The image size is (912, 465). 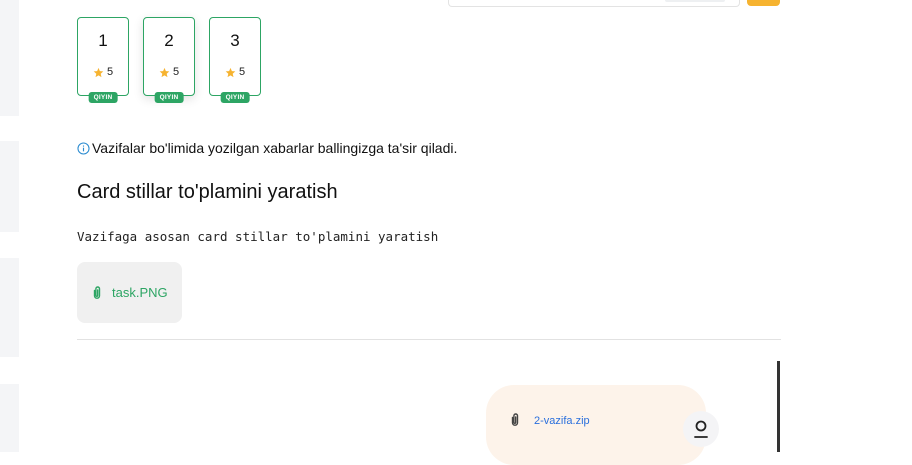 What do you see at coordinates (778, 406) in the screenshot?
I see `scrollbar` at bounding box center [778, 406].